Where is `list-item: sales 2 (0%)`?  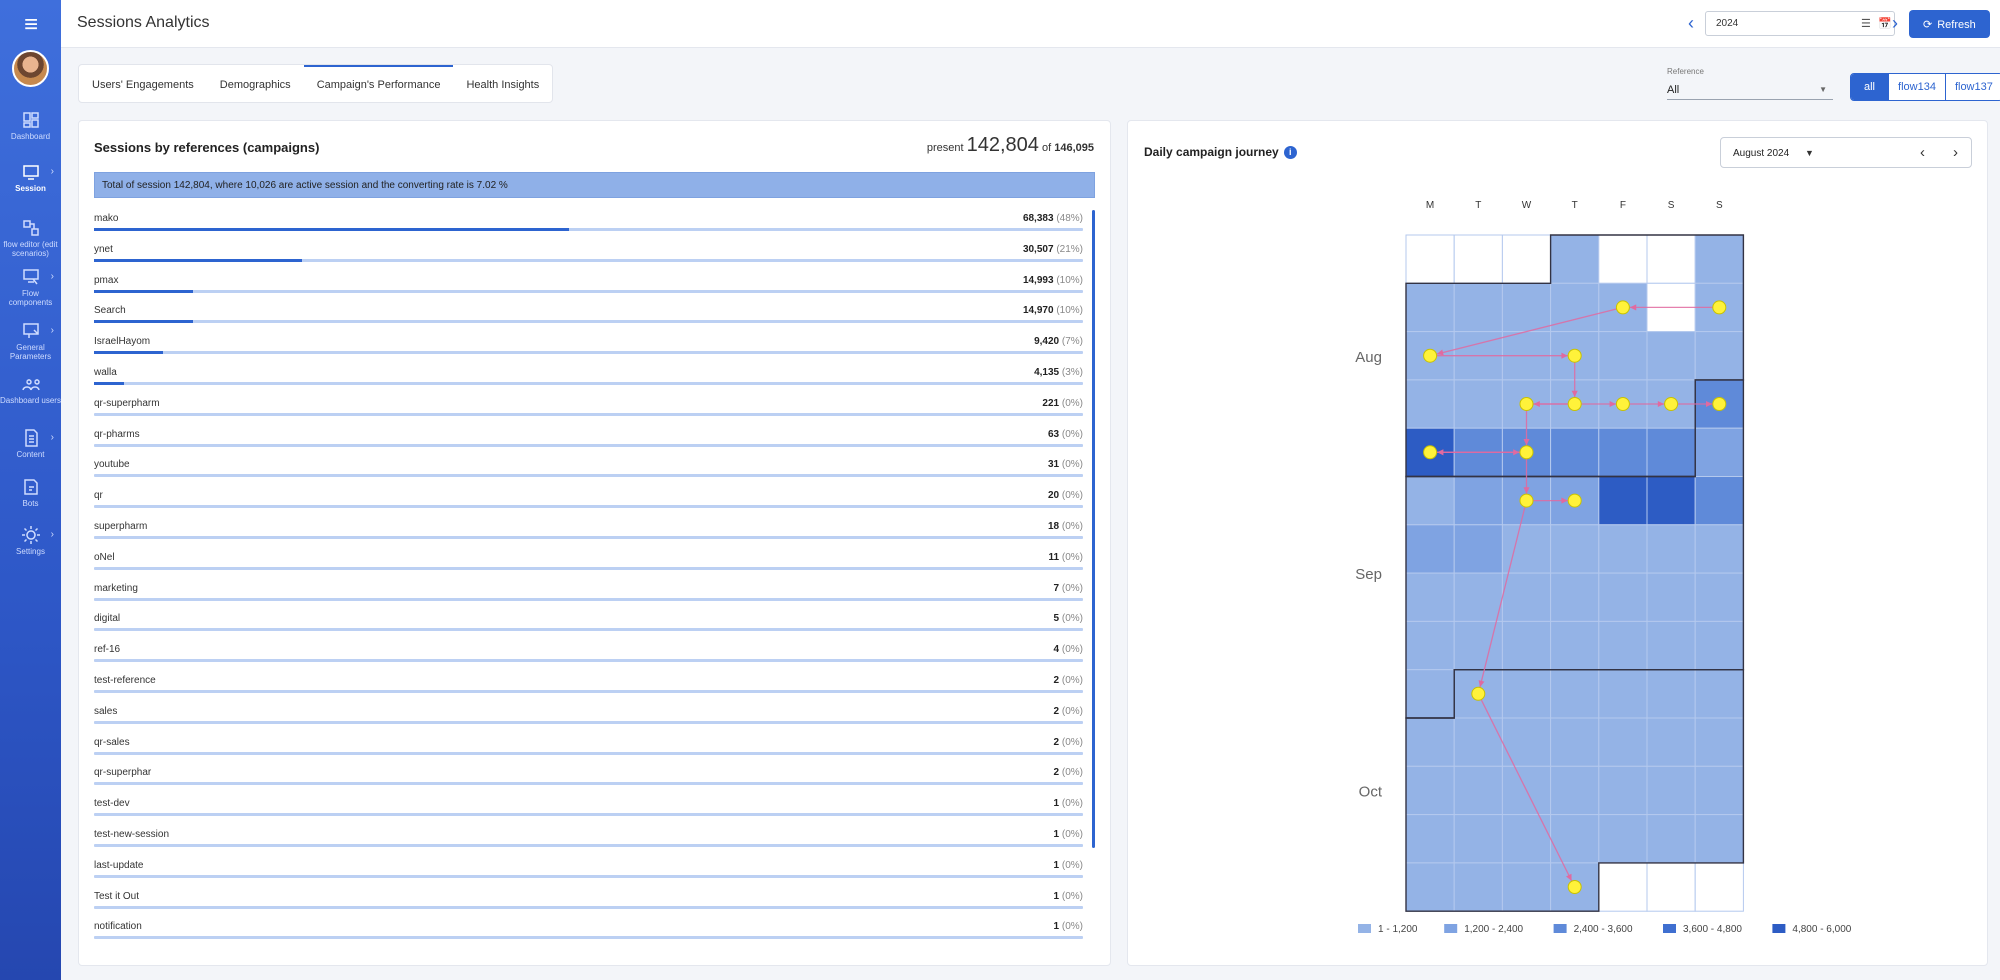 list-item: sales 2 (0%) is located at coordinates (594, 717).